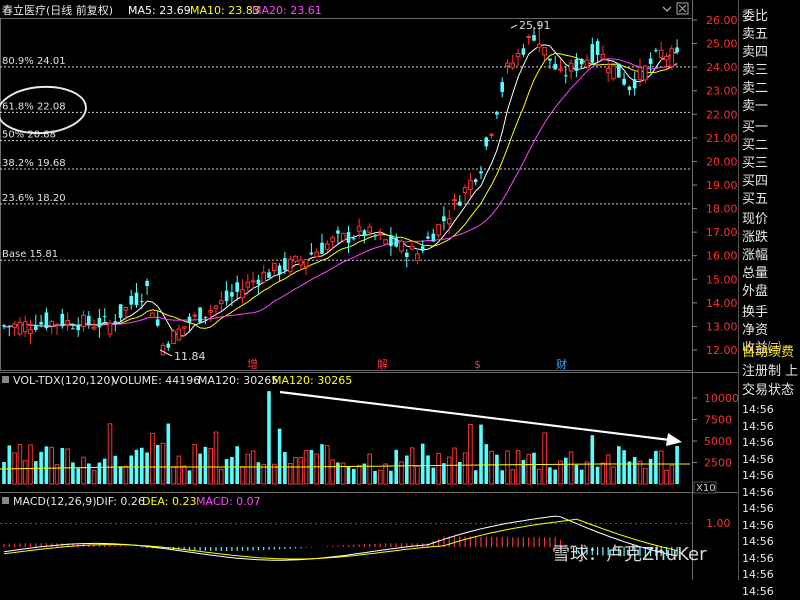 The height and width of the screenshot is (600, 800). I want to click on auto-renew-link: 自动续费, so click(768, 352).